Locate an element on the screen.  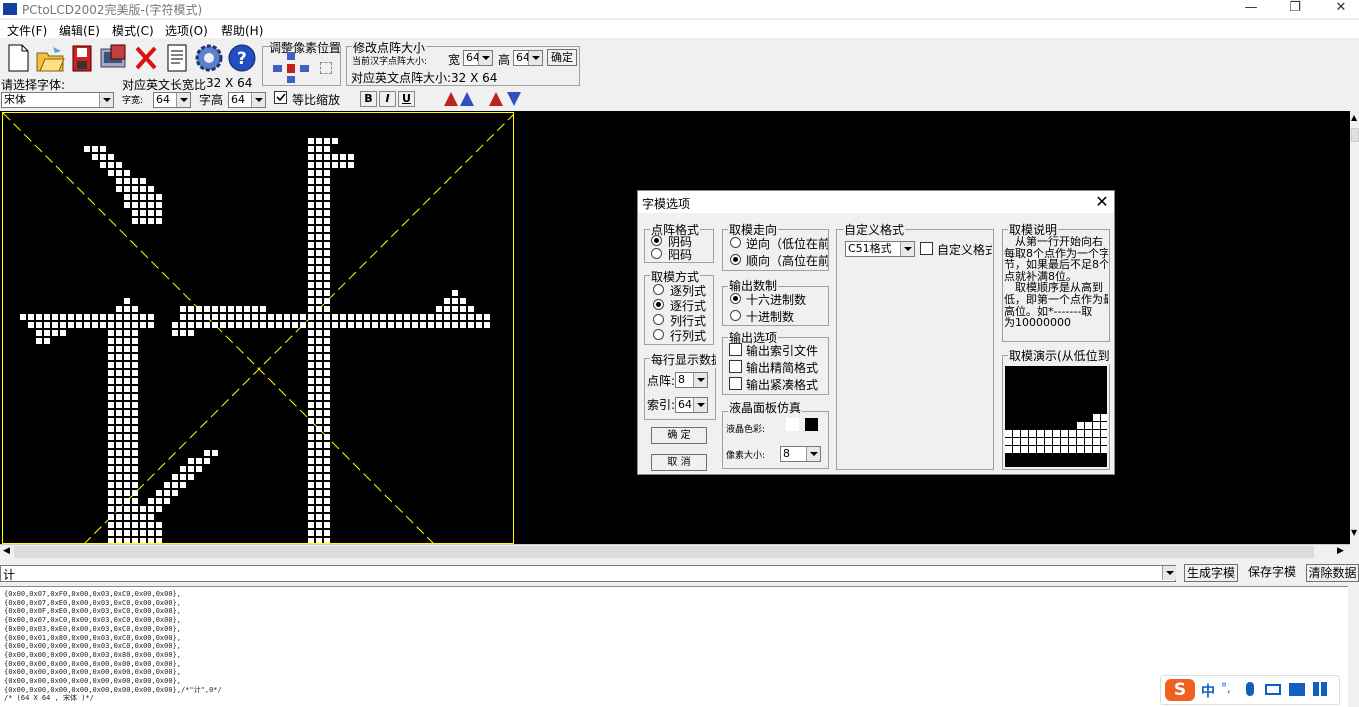
clear-data-button: 清除数据 is located at coordinates (1332, 573).